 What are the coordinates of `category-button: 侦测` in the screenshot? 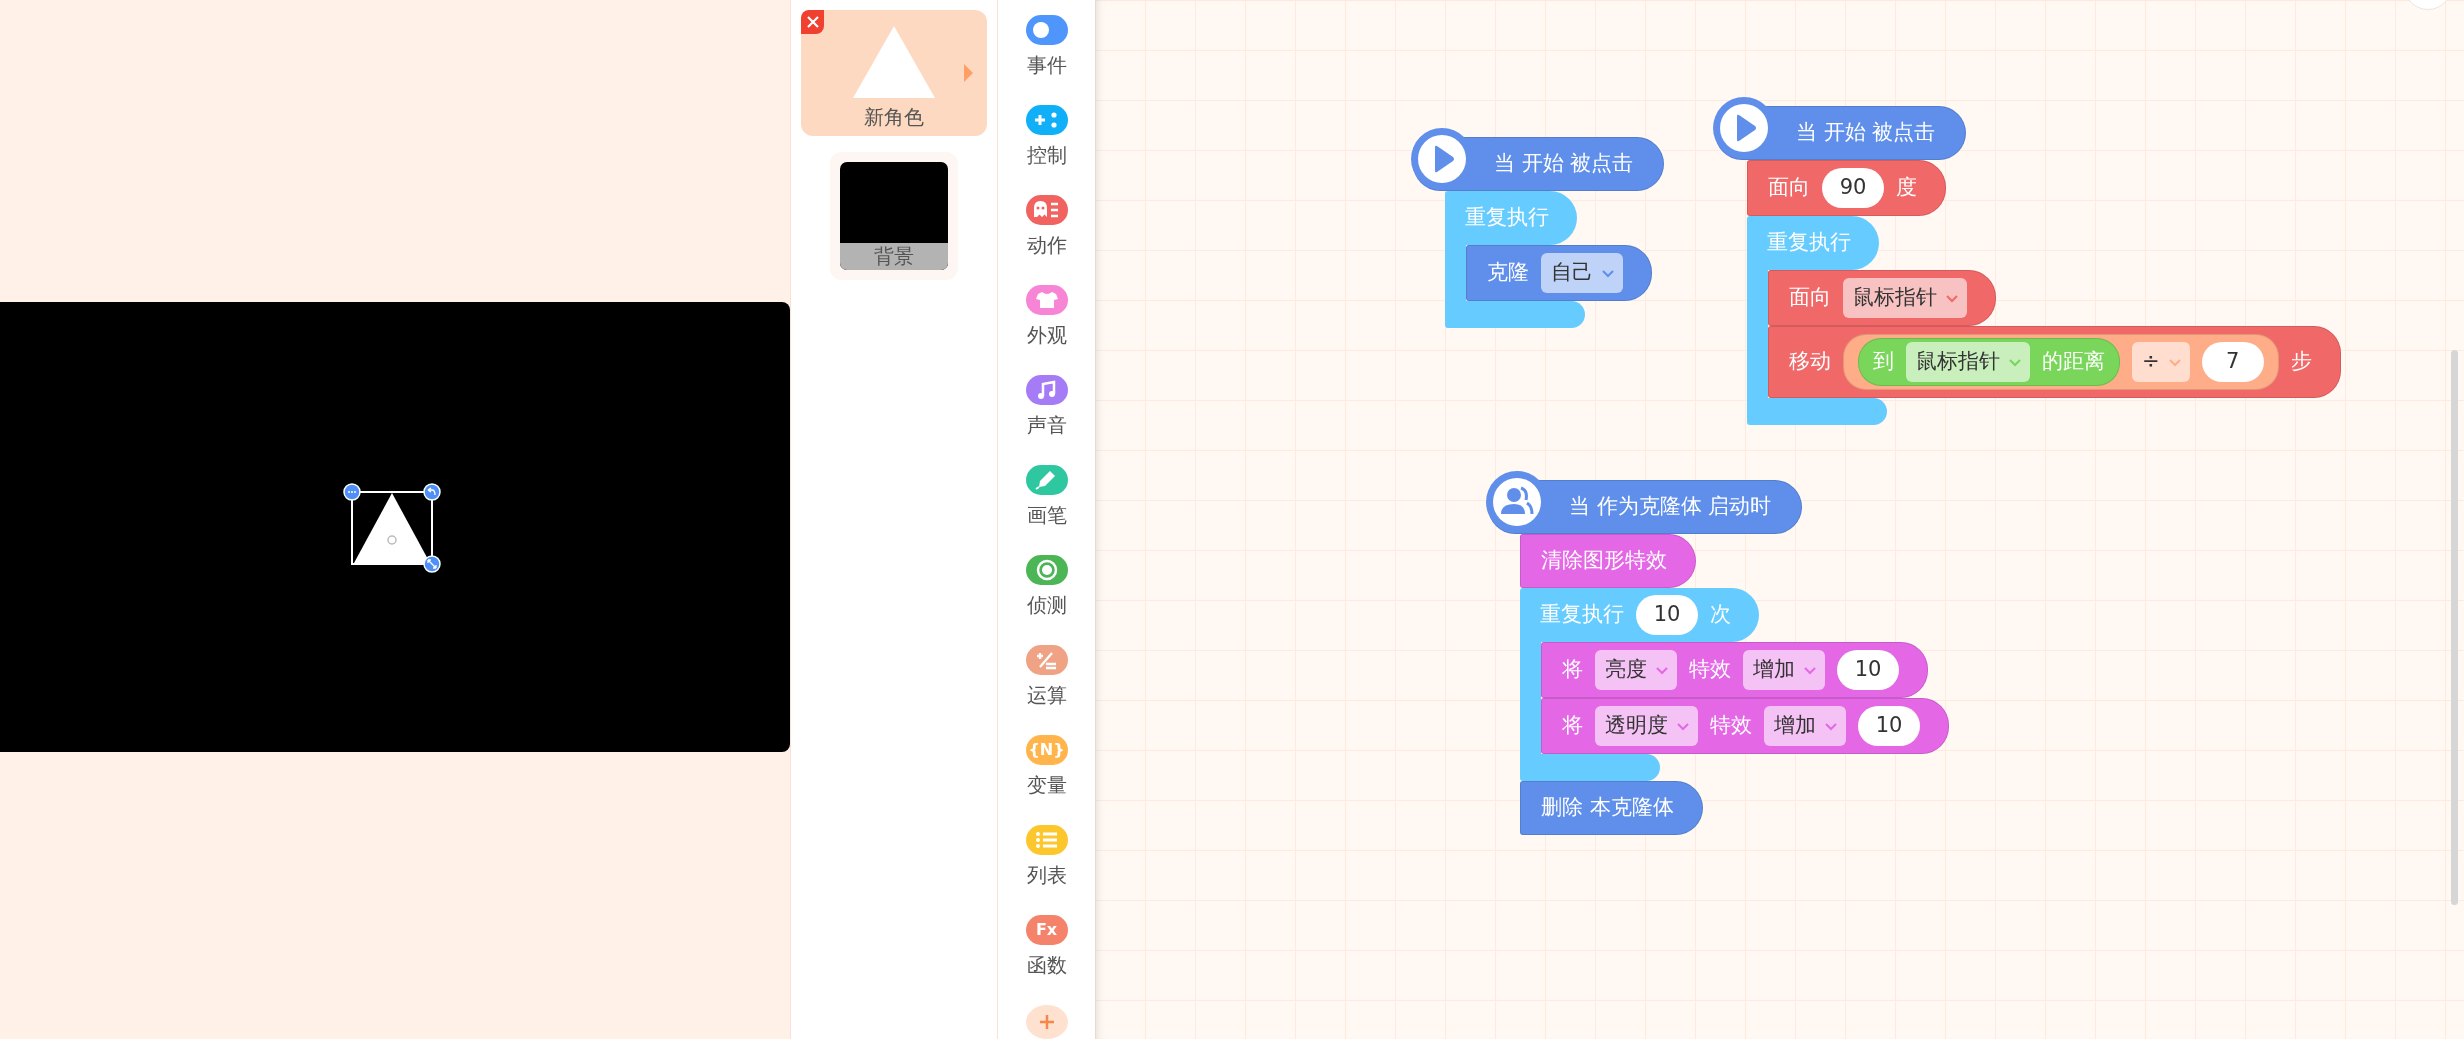 It's located at (1046, 586).